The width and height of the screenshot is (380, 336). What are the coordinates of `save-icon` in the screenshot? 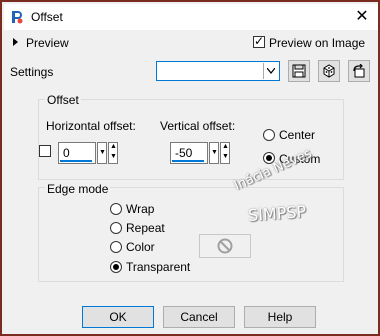 It's located at (299, 71).